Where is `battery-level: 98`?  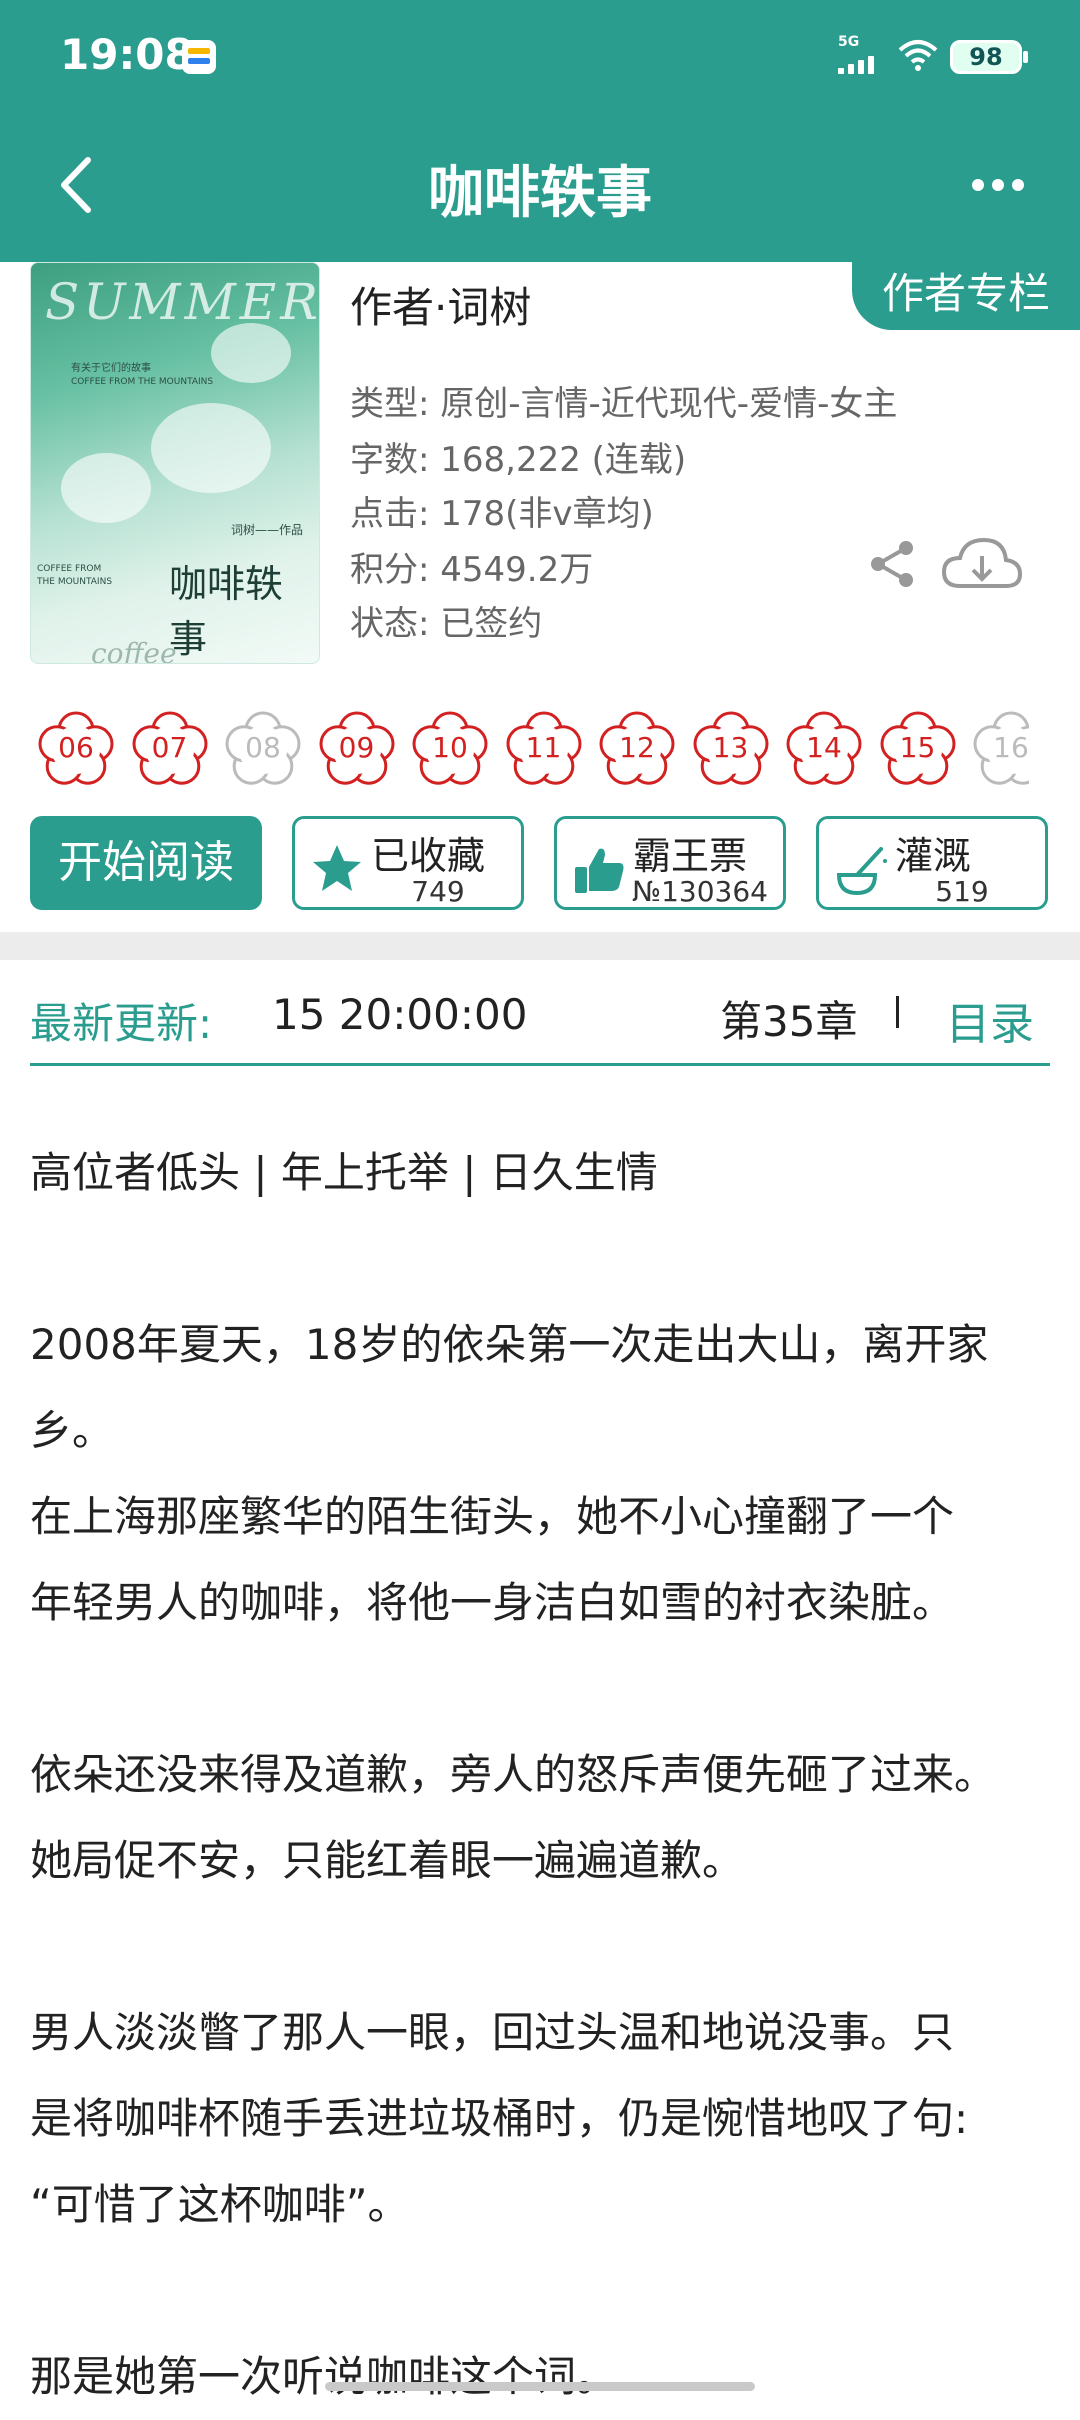
battery-level: 98 is located at coordinates (986, 57).